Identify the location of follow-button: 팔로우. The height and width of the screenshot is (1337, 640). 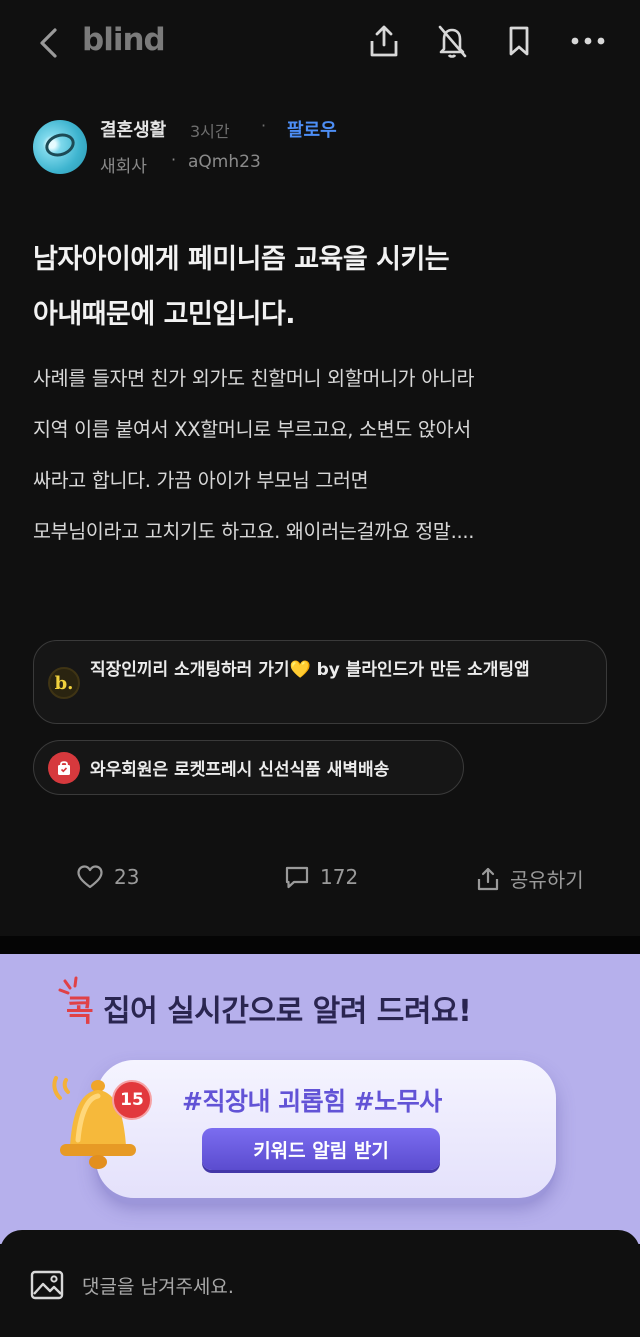
(312, 129).